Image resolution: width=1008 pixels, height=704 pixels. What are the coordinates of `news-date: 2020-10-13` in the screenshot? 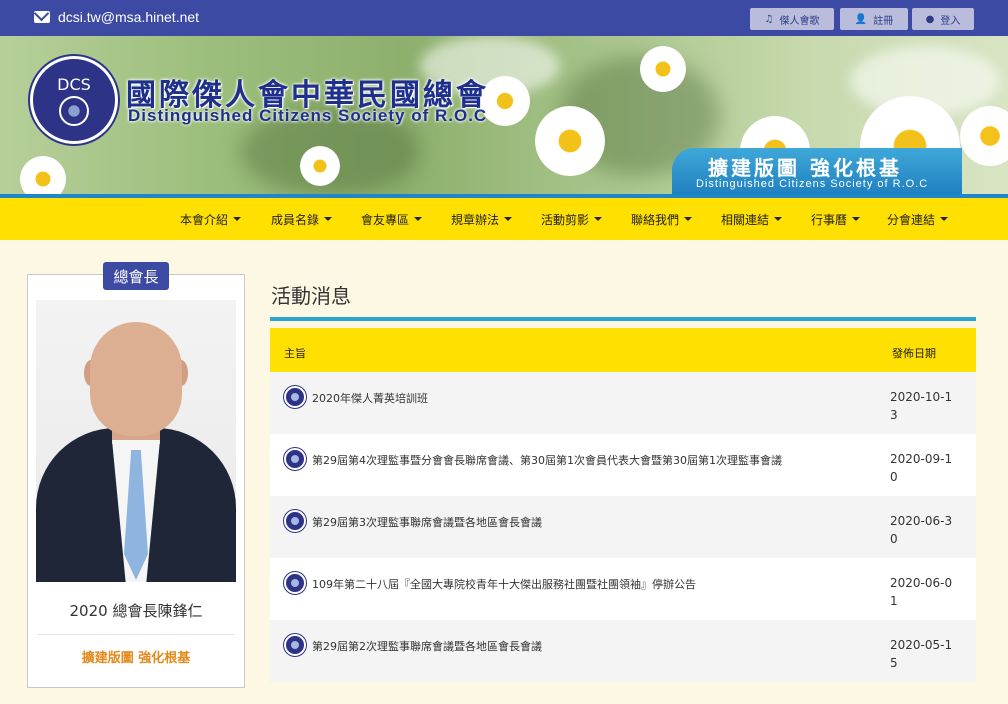 It's located at (921, 406).